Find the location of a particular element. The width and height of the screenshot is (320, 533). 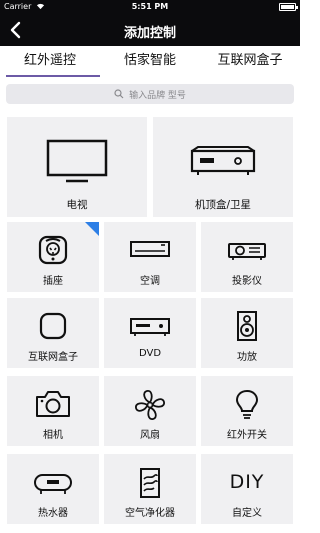

device-label: 红外开关 is located at coordinates (247, 435).